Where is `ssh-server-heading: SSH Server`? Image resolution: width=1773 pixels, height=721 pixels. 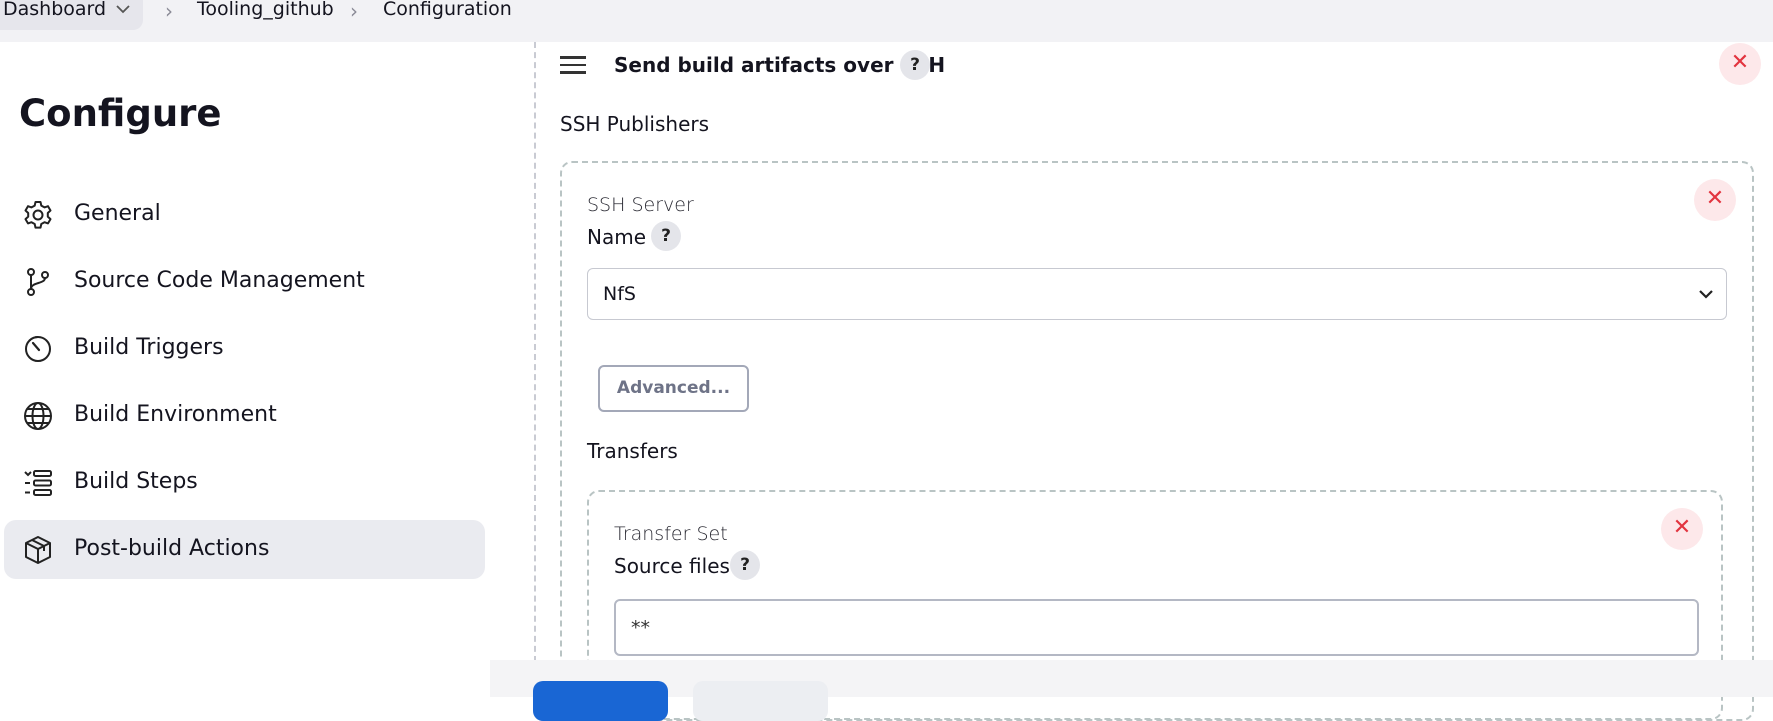
ssh-server-heading: SSH Server is located at coordinates (640, 205).